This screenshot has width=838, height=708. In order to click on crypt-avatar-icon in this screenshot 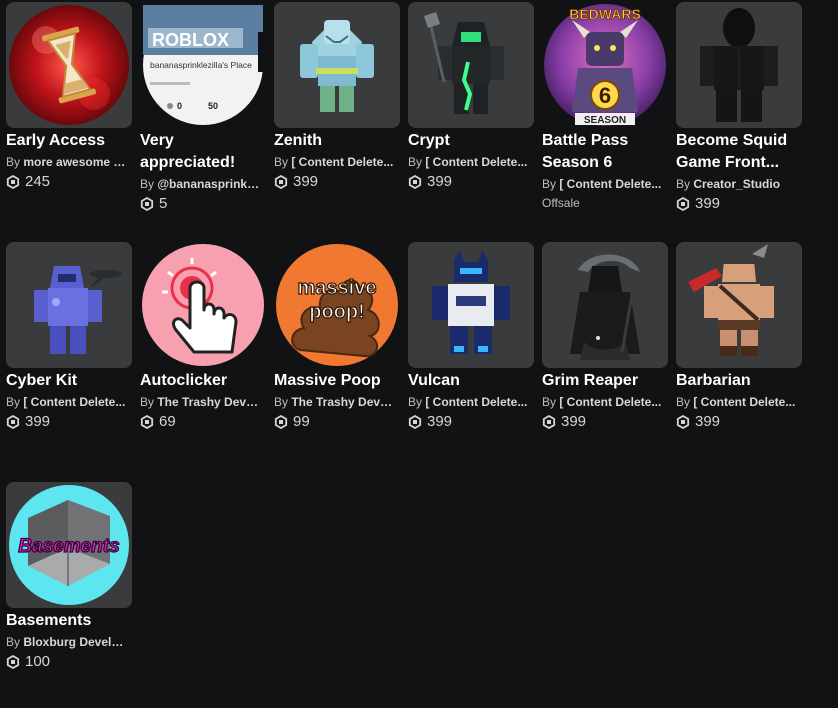, I will do `click(471, 65)`.